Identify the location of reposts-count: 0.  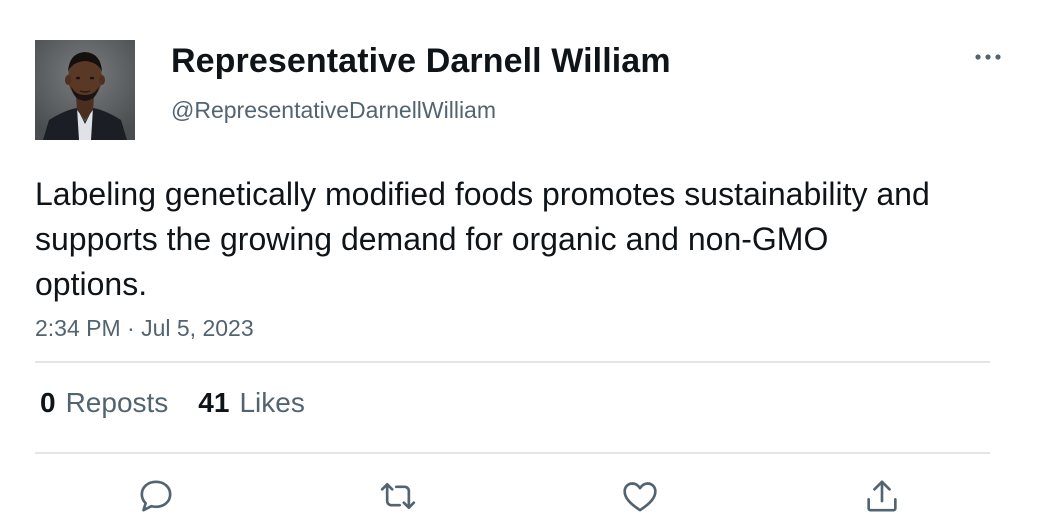
(48, 402).